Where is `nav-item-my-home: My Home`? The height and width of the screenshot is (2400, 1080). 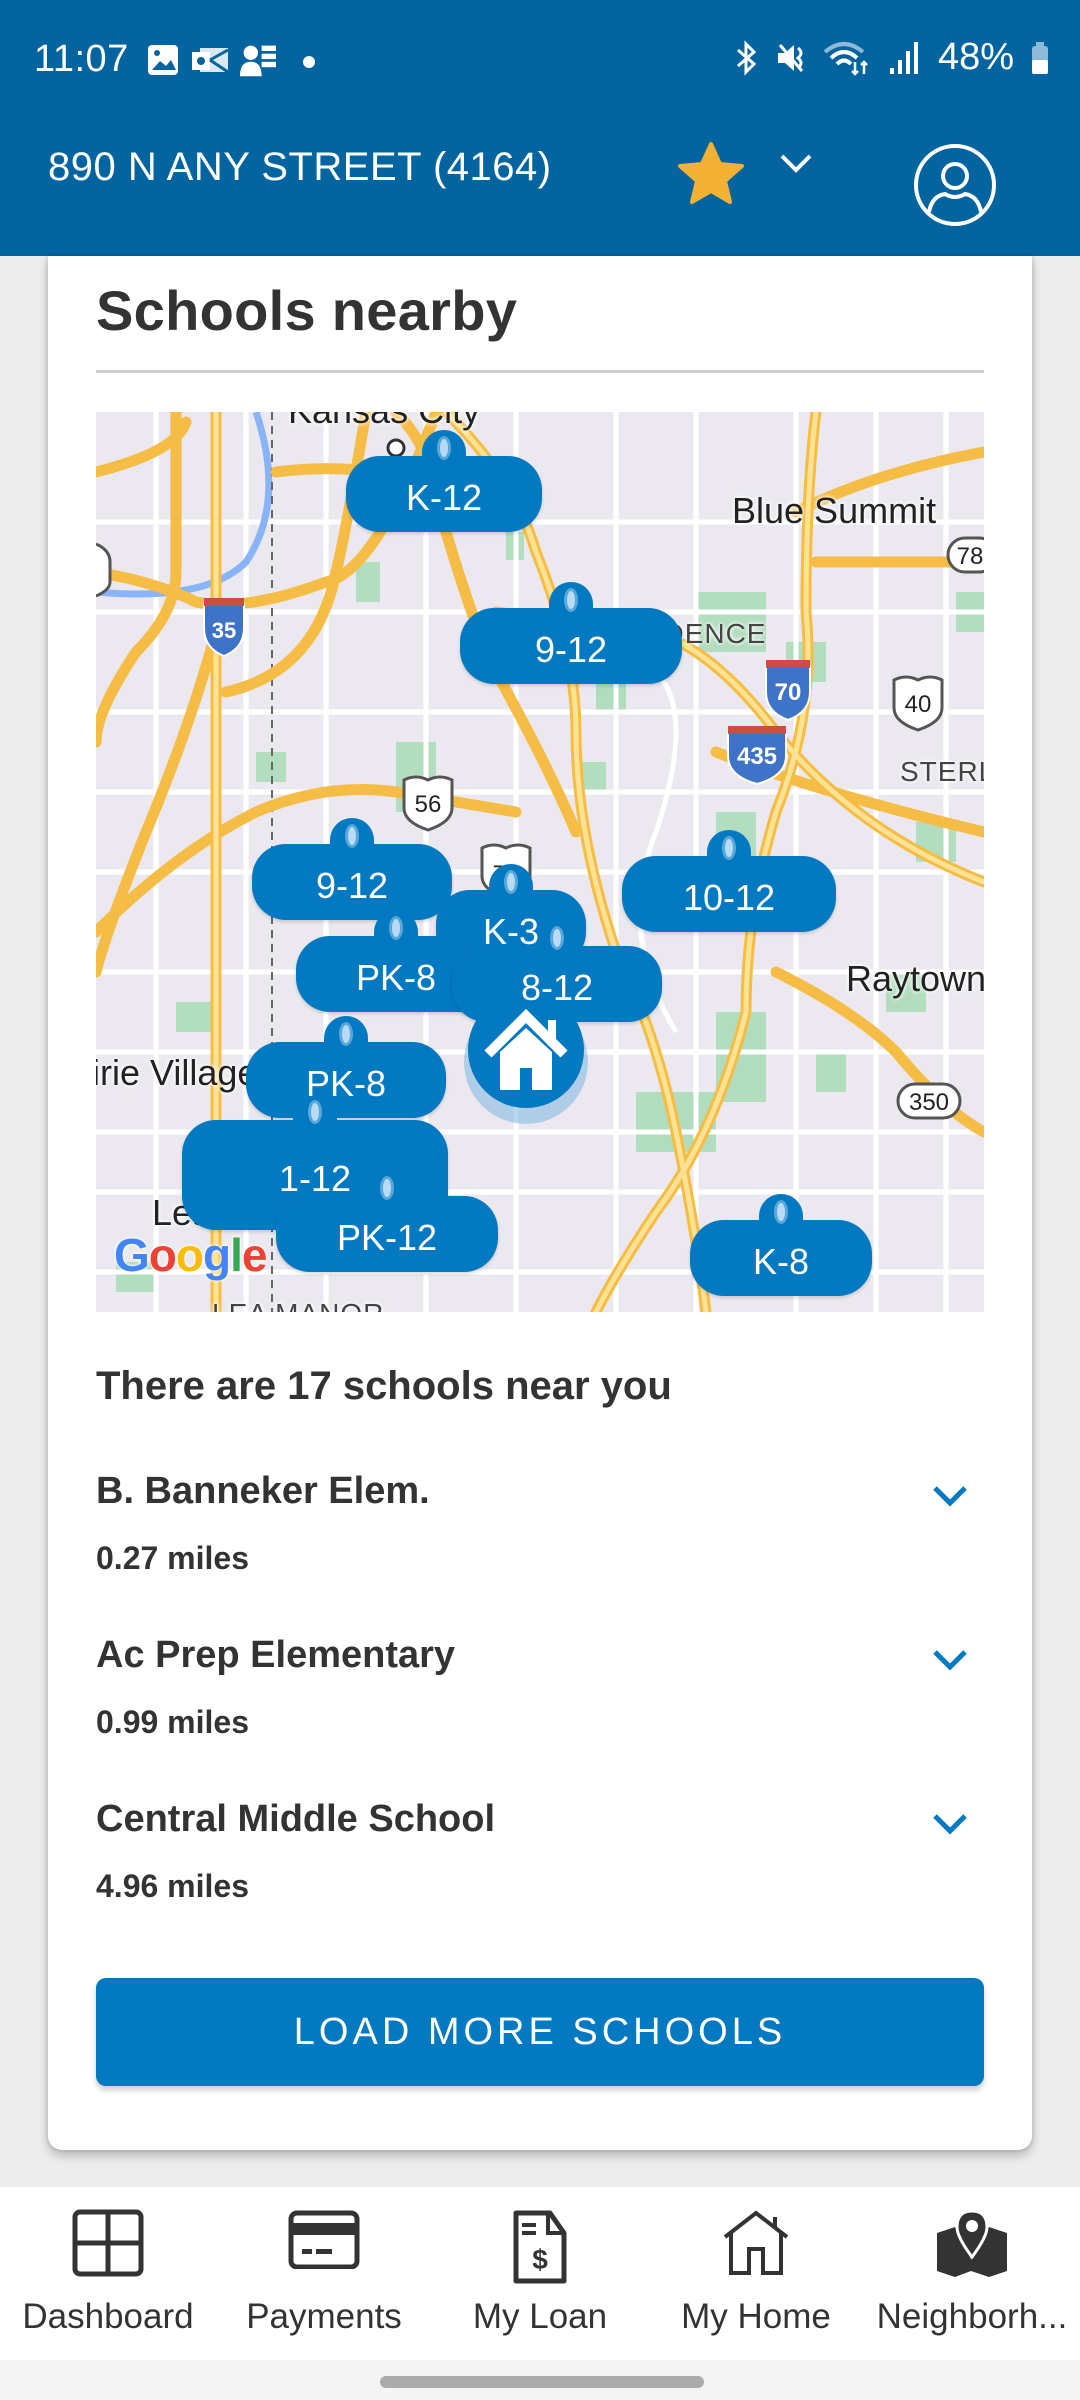 nav-item-my-home: My Home is located at coordinates (756, 2273).